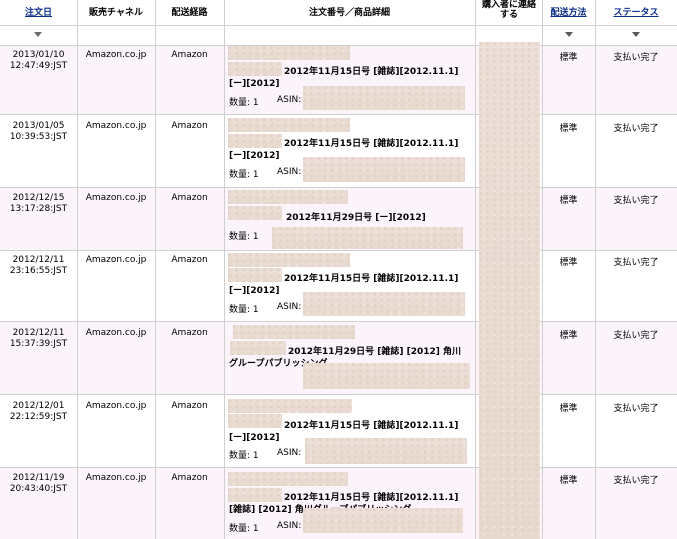  I want to click on order-date: 2013/01/05, so click(38, 126).